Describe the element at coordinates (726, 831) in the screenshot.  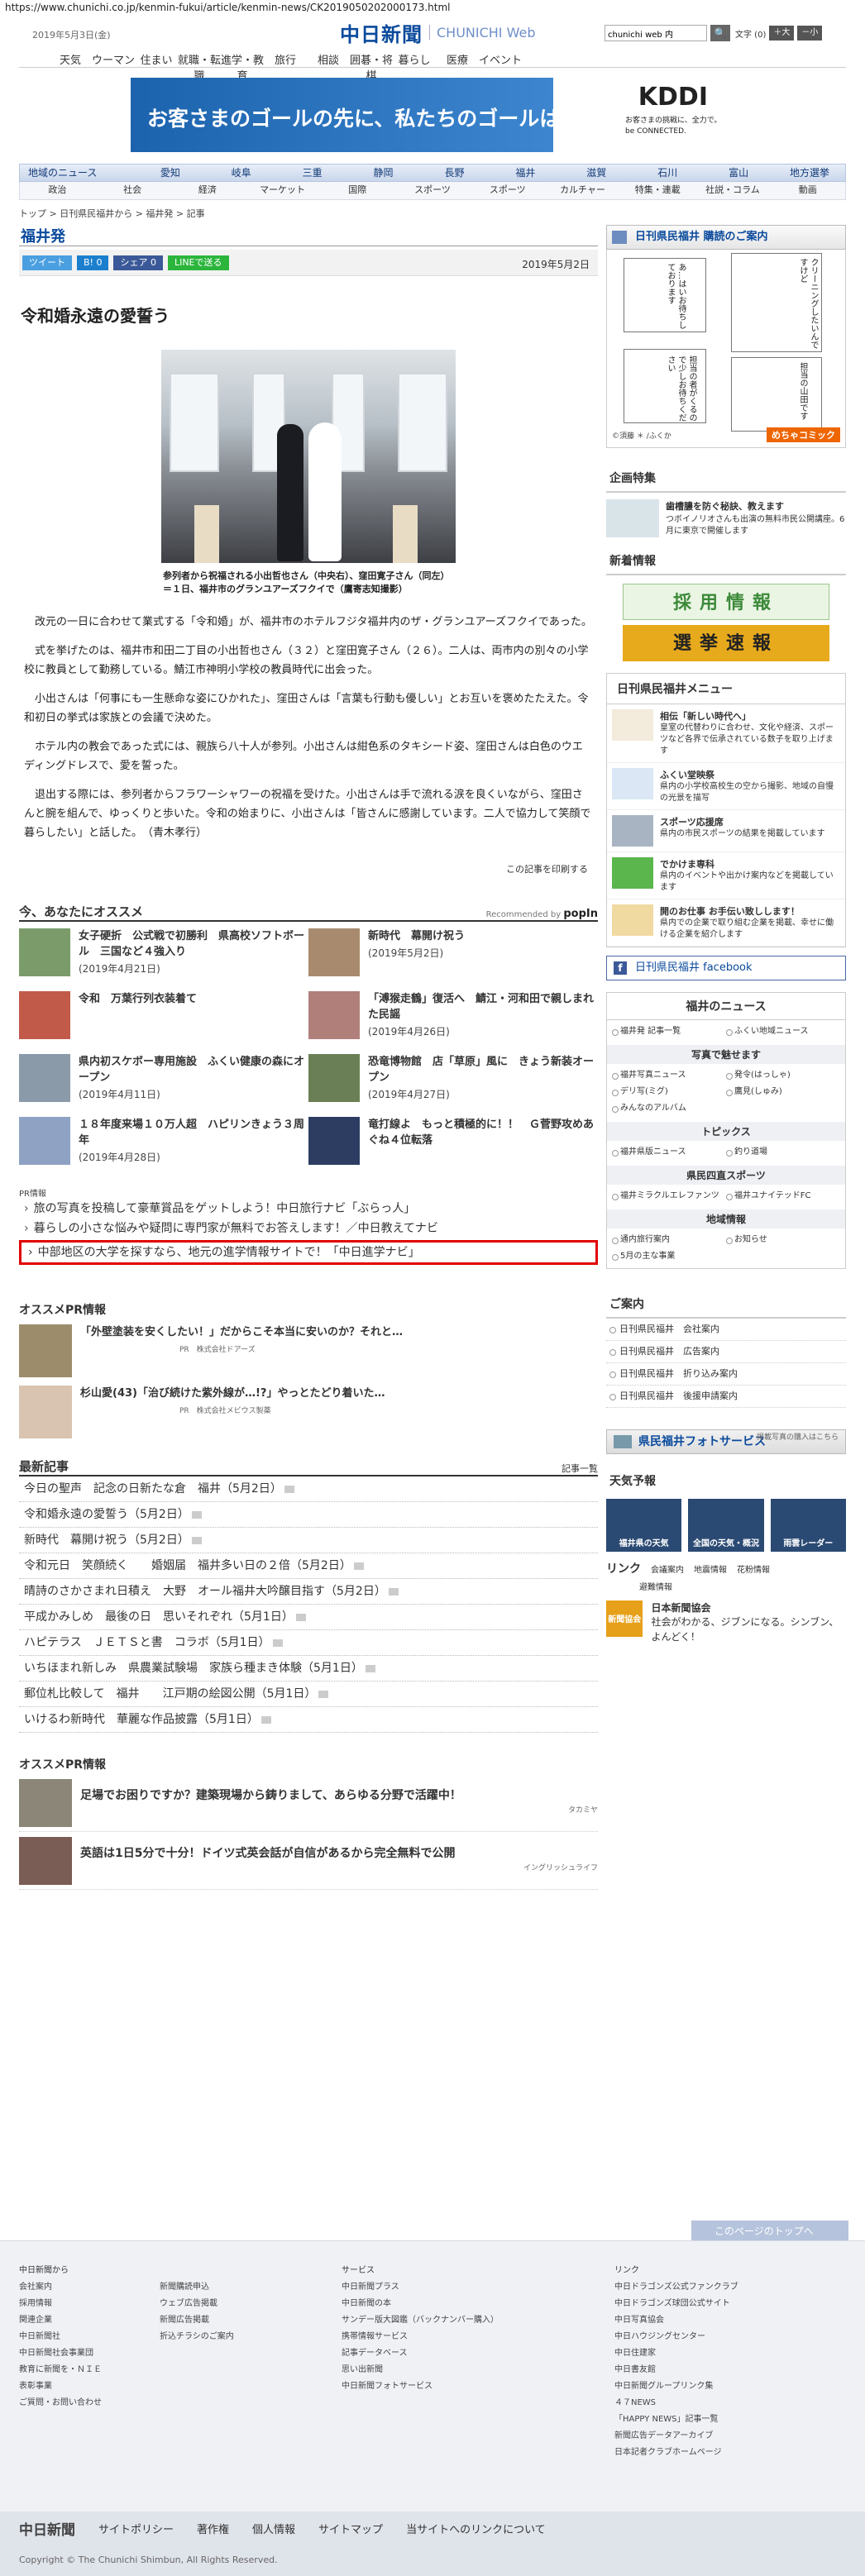
I see `menu-item: スポーツ応援席 県内の市民スポーツの結果を掲載しています` at that location.